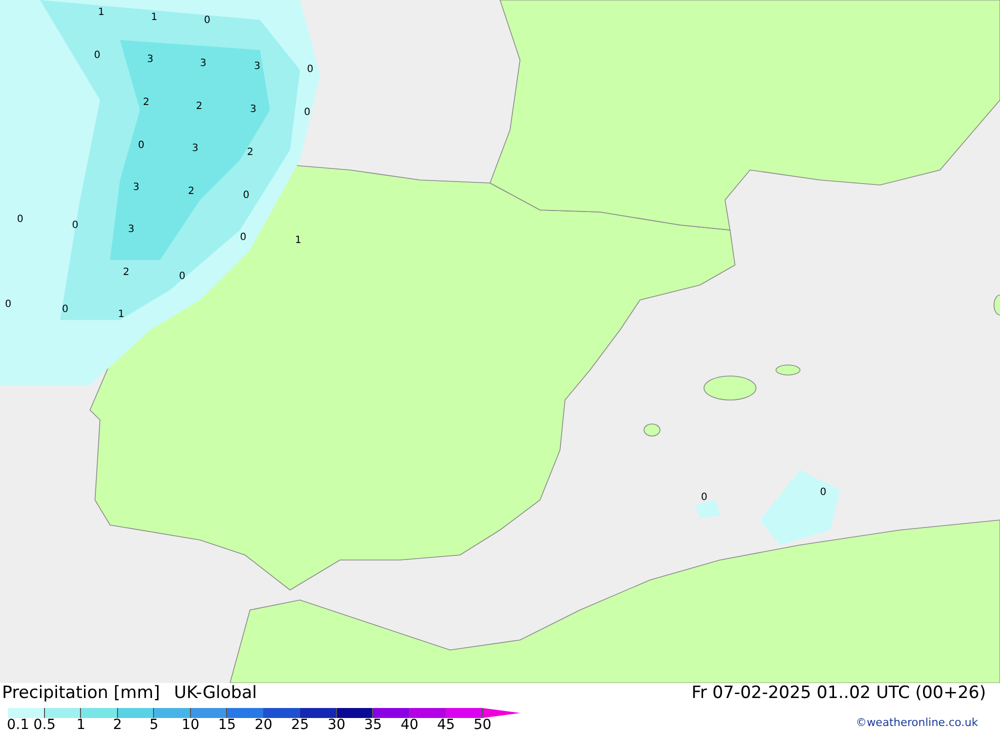  What do you see at coordinates (263, 725) in the screenshot?
I see `scale-label: 20` at bounding box center [263, 725].